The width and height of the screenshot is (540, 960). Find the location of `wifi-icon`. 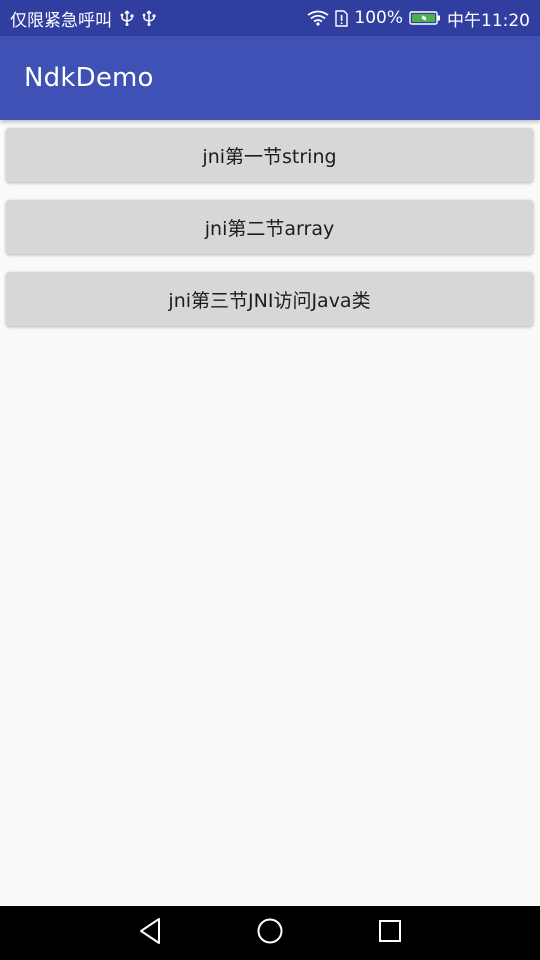

wifi-icon is located at coordinates (318, 18).